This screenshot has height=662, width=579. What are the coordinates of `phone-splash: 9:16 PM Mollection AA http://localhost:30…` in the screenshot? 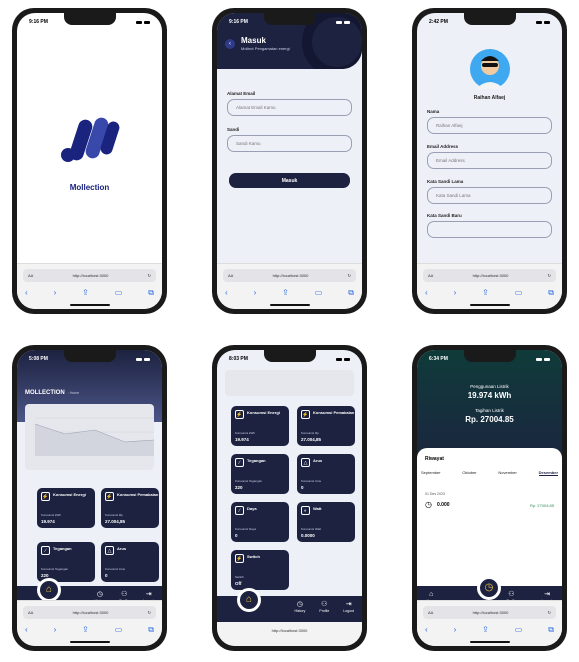 It's located at (89, 161).